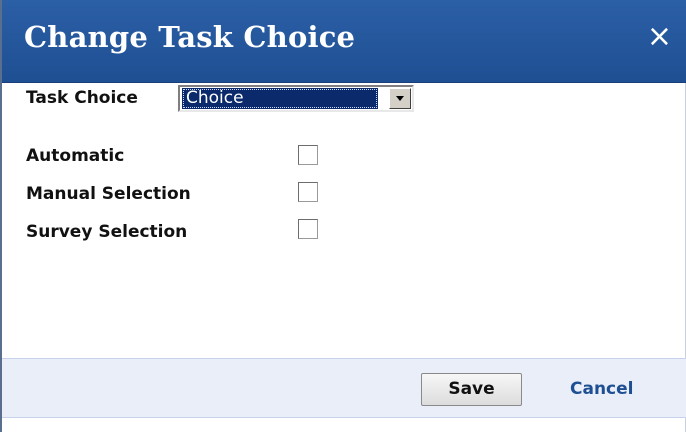 The image size is (686, 432). I want to click on manual-selection-label: Manual Selection, so click(108, 194).